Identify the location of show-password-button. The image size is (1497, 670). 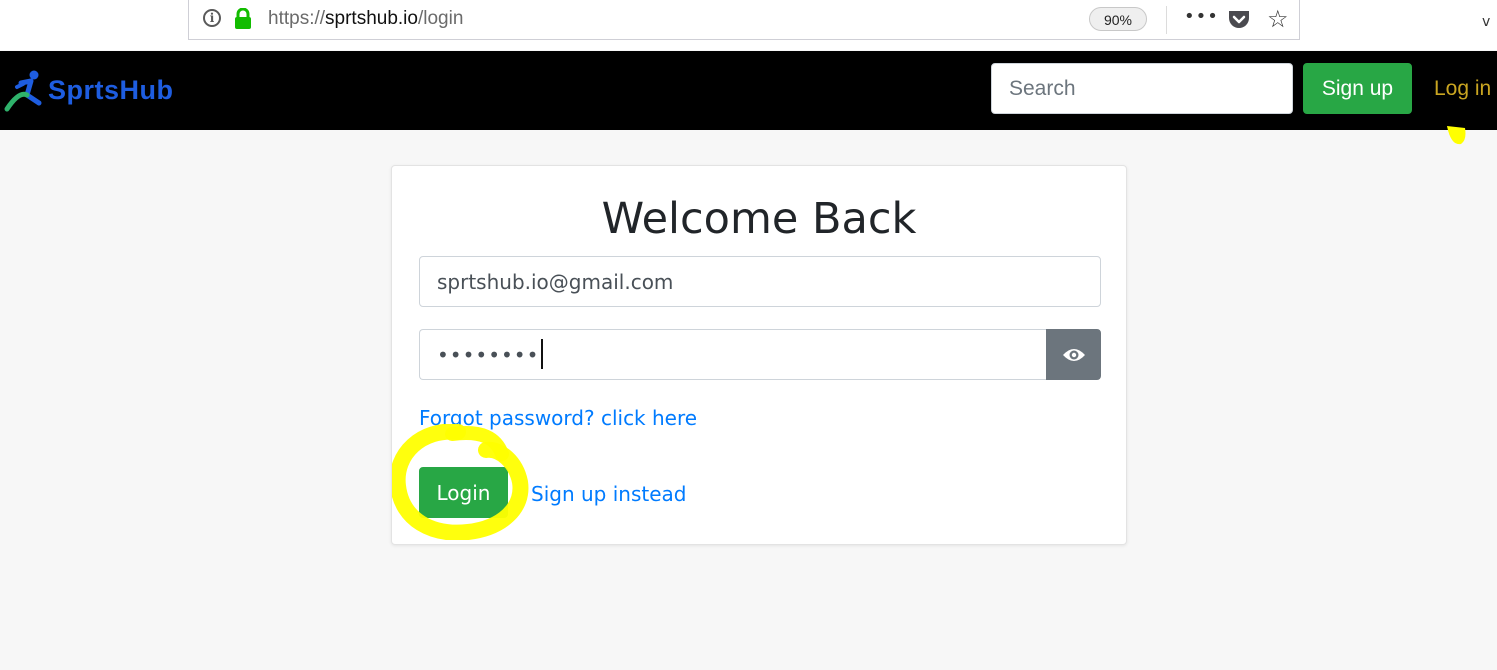
(1073, 354).